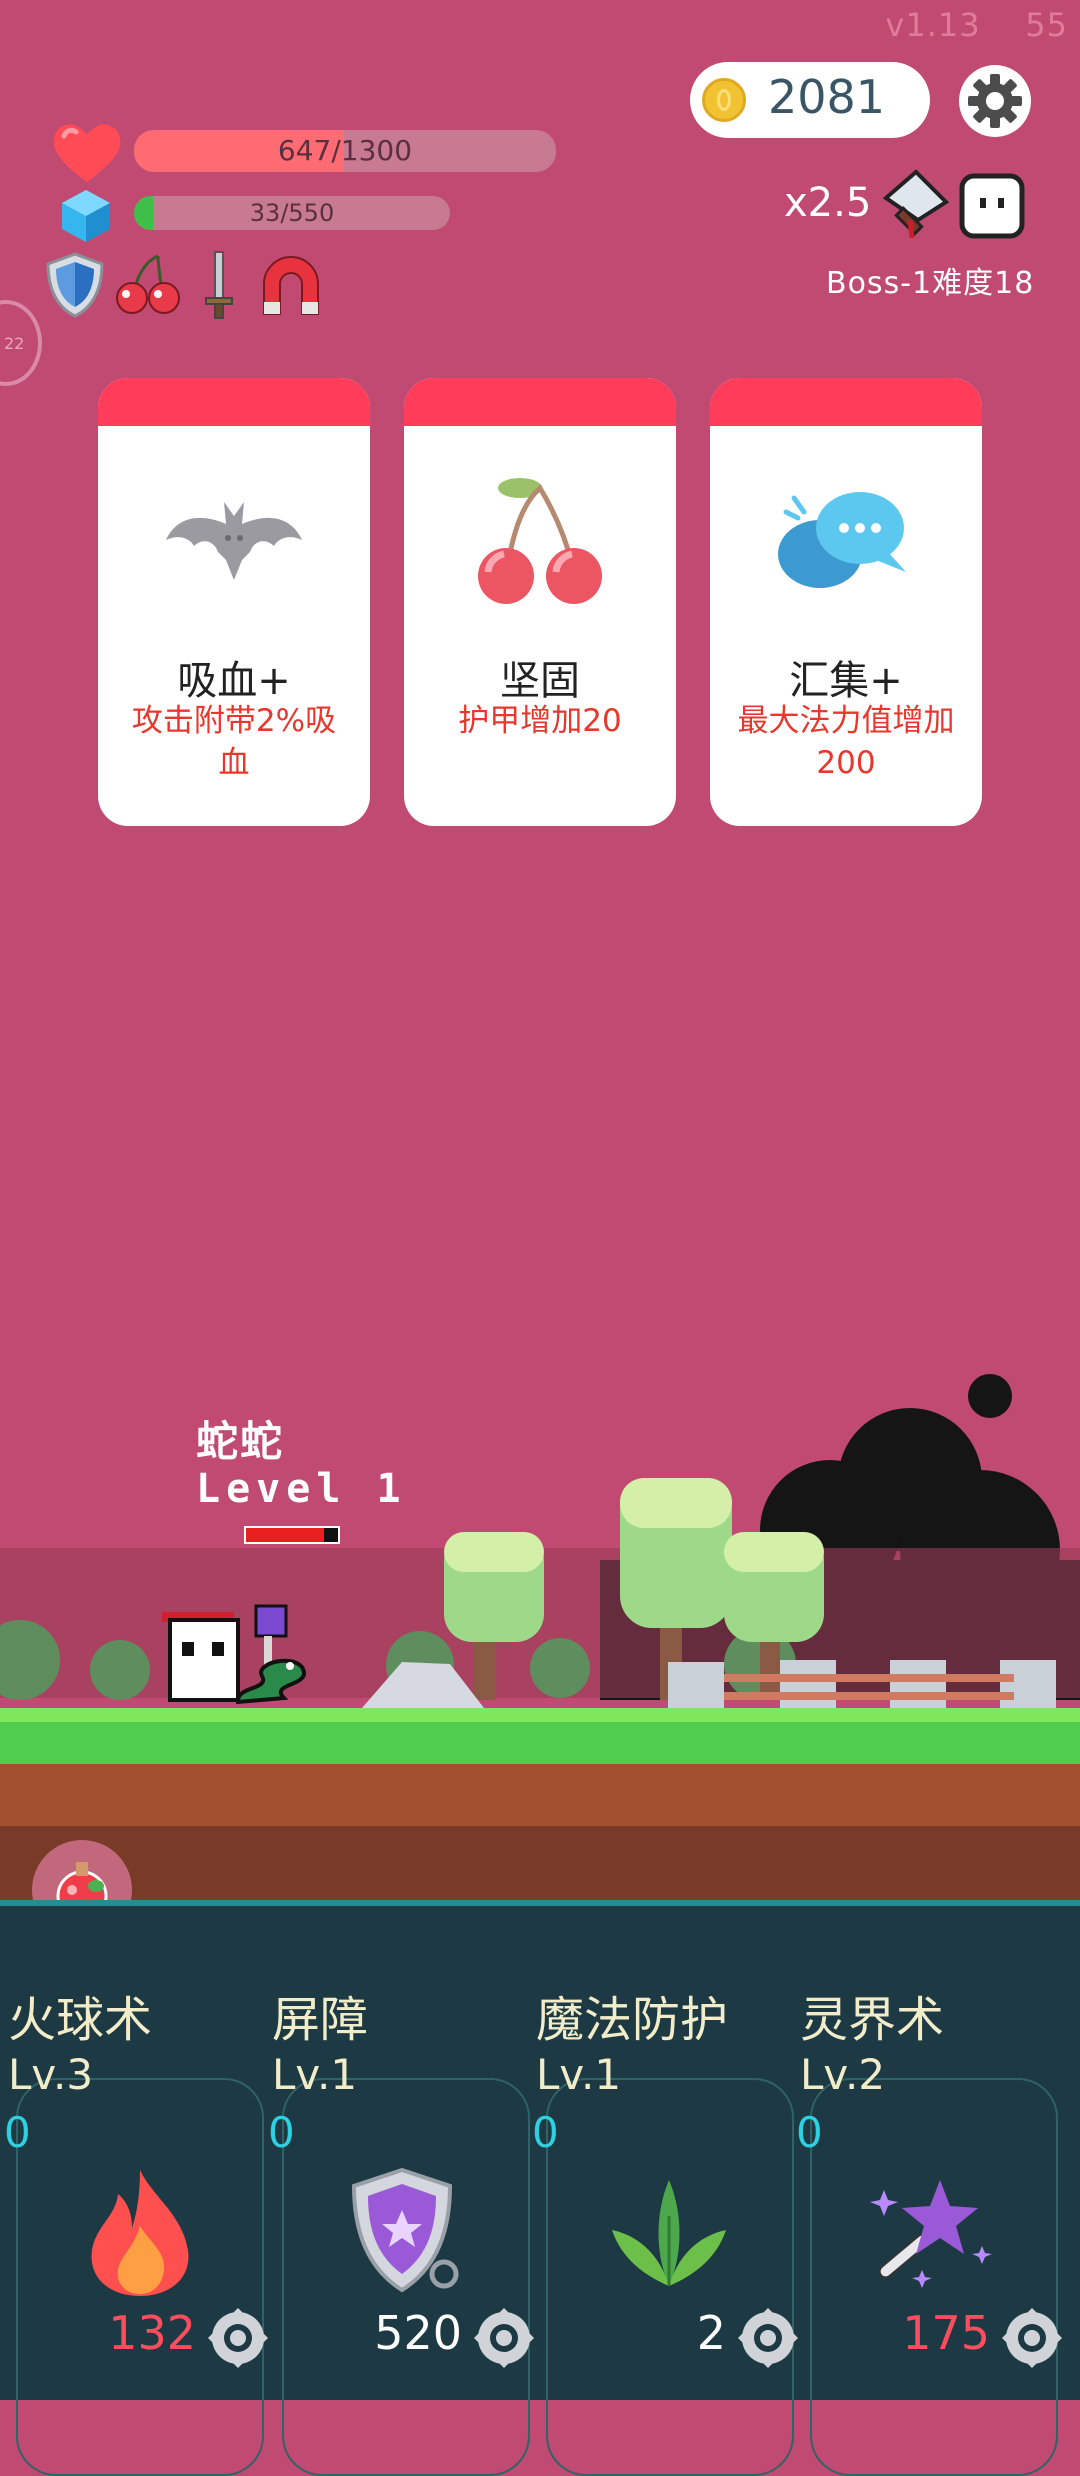  I want to click on mp-bar: 33/550, so click(292, 213).